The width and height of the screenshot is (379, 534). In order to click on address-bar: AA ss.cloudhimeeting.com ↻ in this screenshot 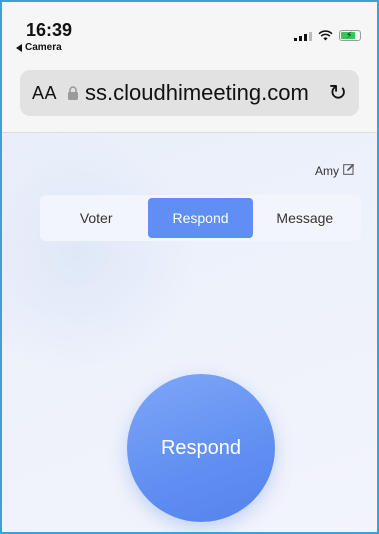, I will do `click(189, 93)`.